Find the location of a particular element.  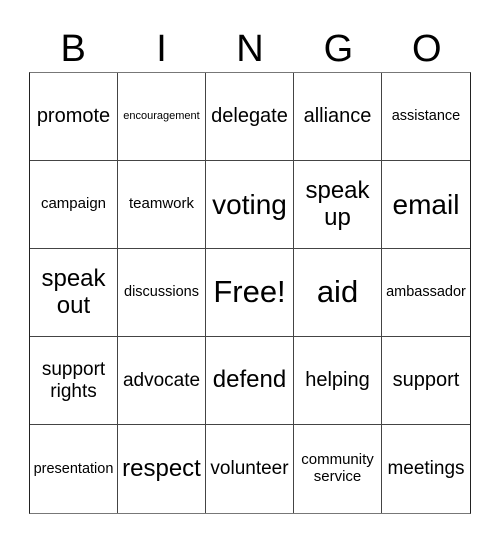

header-letter-n: N is located at coordinates (250, 49).